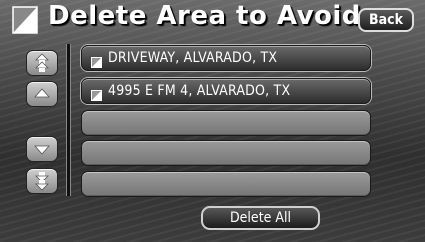 This screenshot has width=425, height=242. I want to click on list-item: 4995 E FM 4, ALVARADO, TX, so click(226, 91).